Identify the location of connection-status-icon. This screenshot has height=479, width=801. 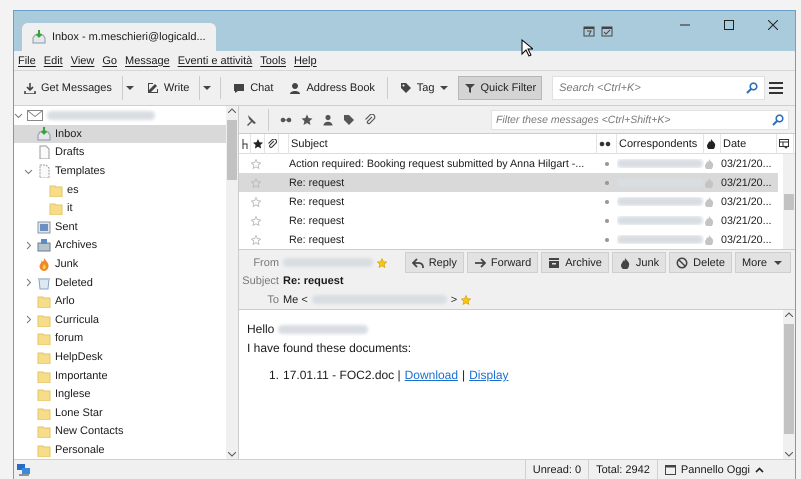
(24, 470).